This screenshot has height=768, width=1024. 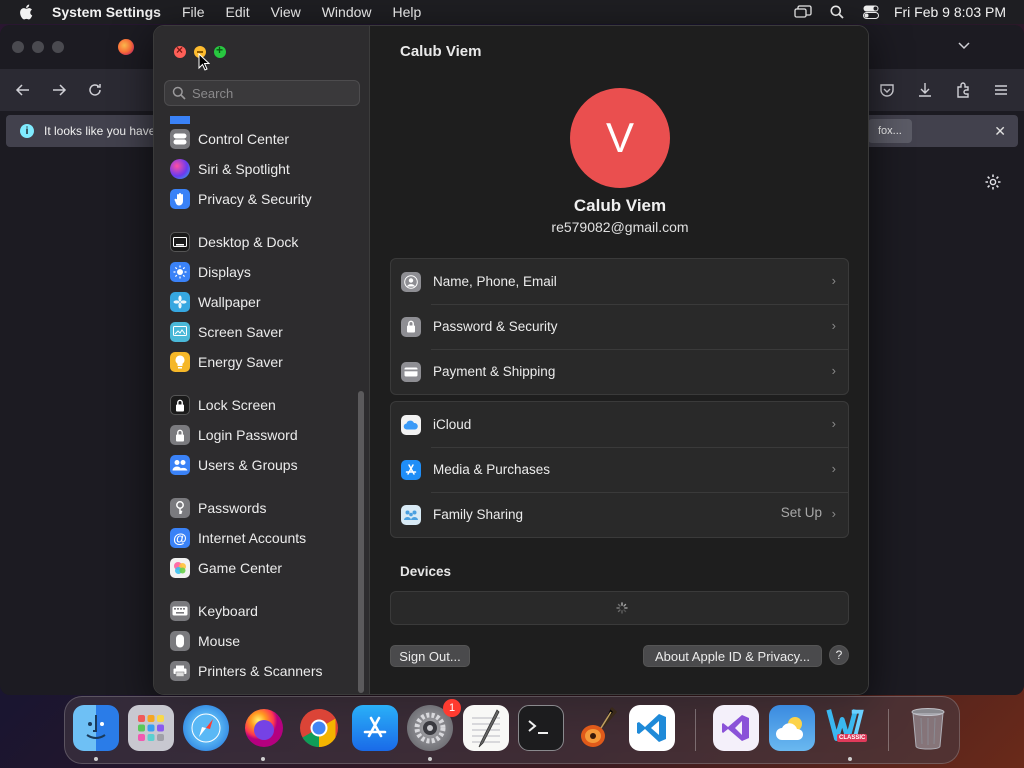 What do you see at coordinates (495, 281) in the screenshot?
I see `row-label: Name, Phone, Email` at bounding box center [495, 281].